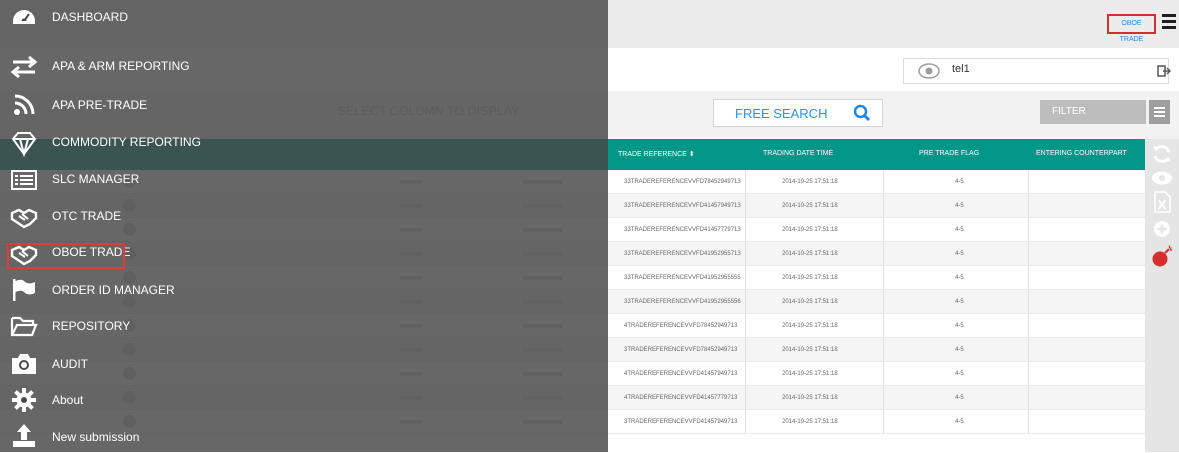  I want to click on user-box, so click(1036, 71).